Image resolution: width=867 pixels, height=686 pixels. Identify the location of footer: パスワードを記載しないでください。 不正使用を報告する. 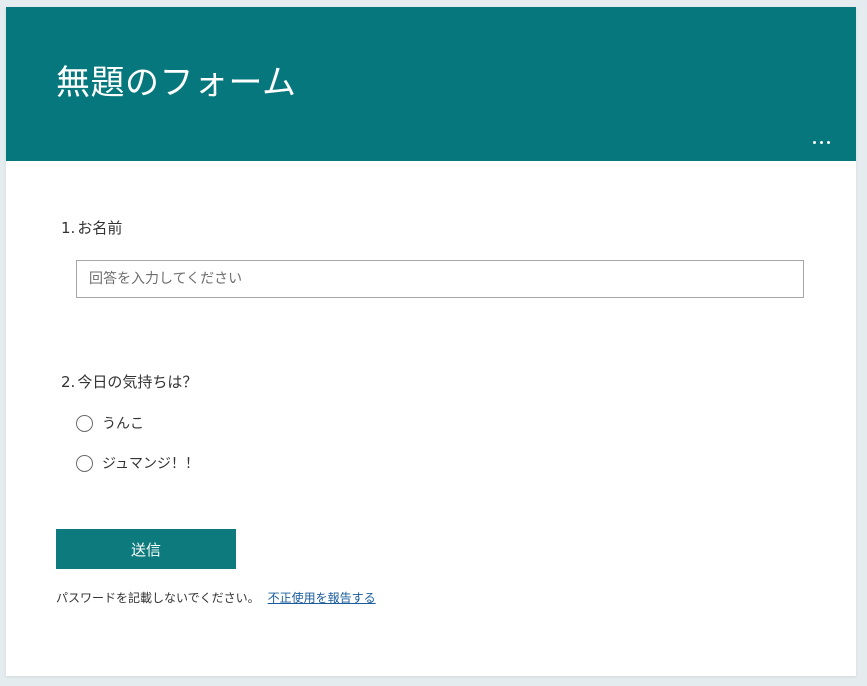
(216, 597).